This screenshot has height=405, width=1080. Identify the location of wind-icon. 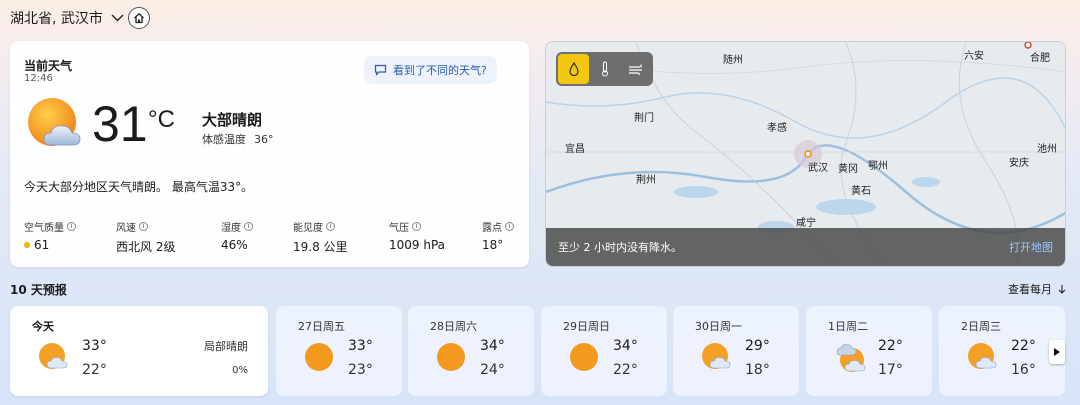
(635, 69).